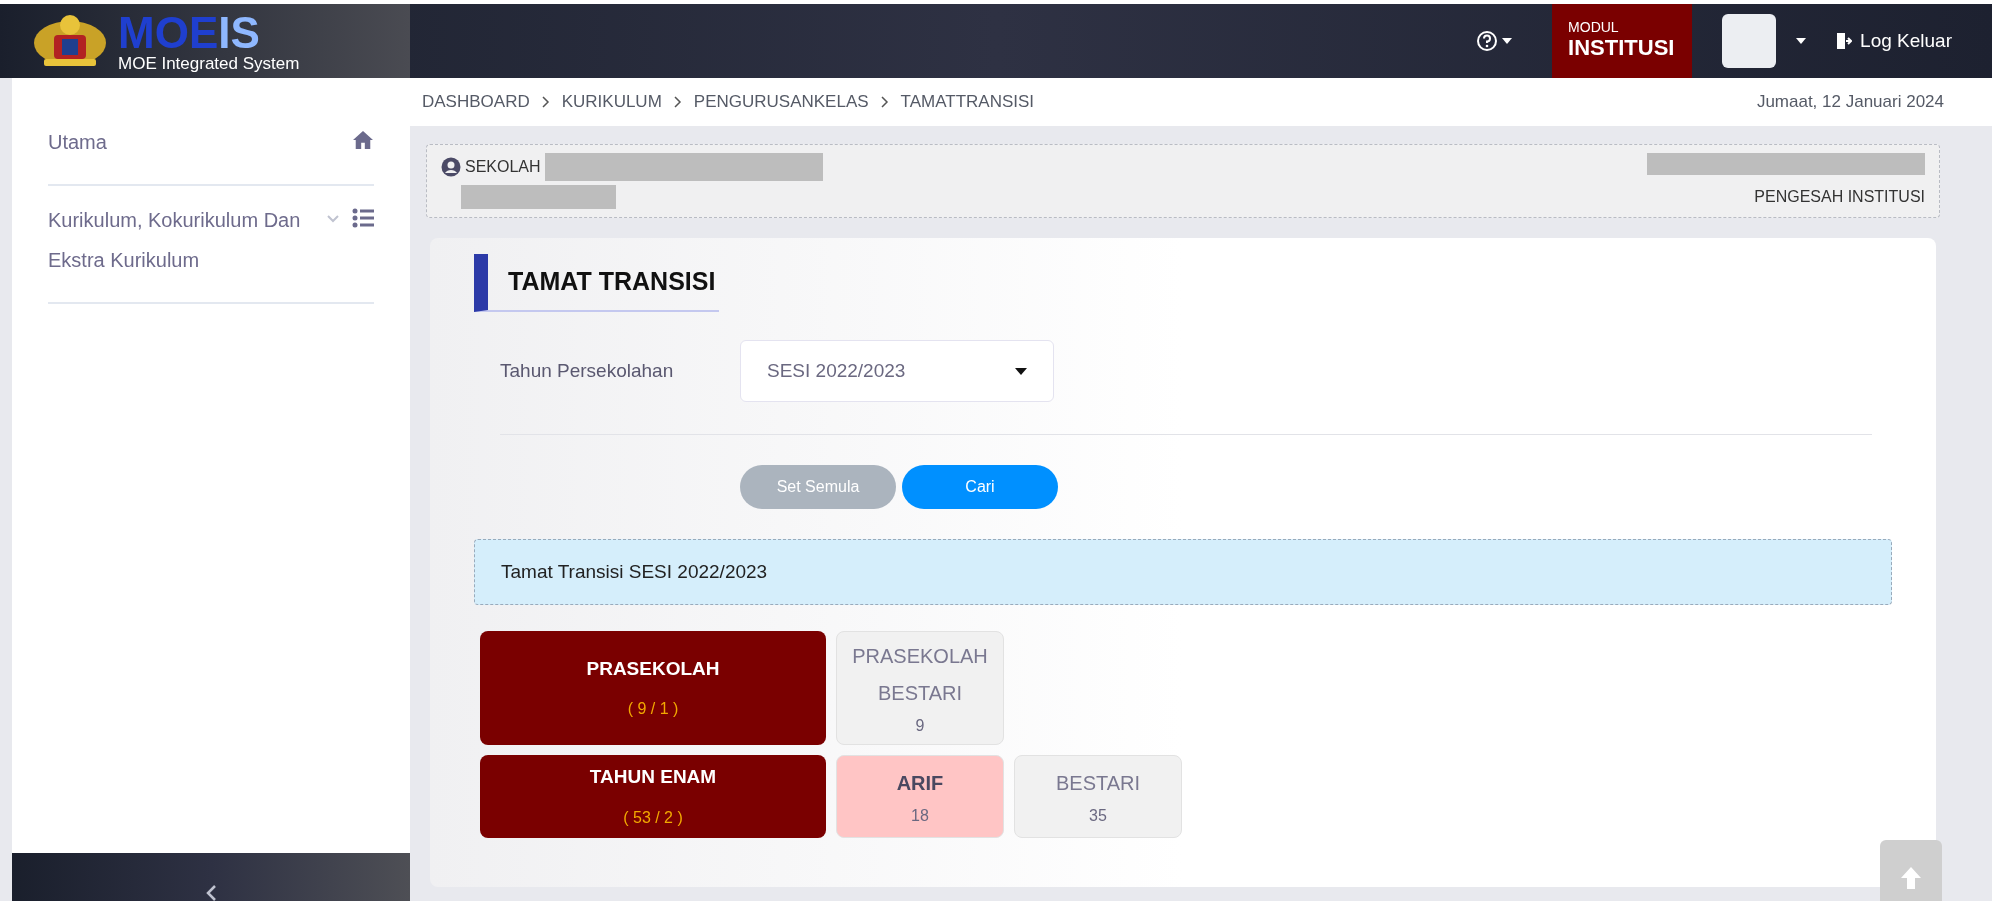 The width and height of the screenshot is (1992, 901). Describe the element at coordinates (980, 487) in the screenshot. I see `search-button: Cari` at that location.